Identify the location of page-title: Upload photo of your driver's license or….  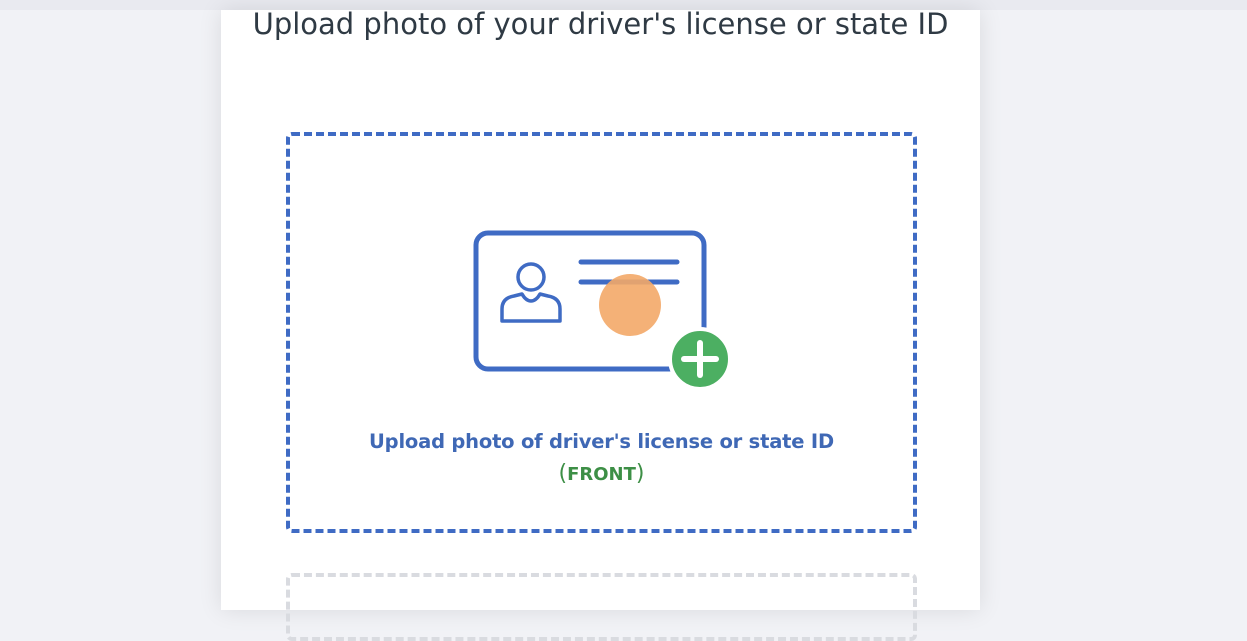
(600, 24).